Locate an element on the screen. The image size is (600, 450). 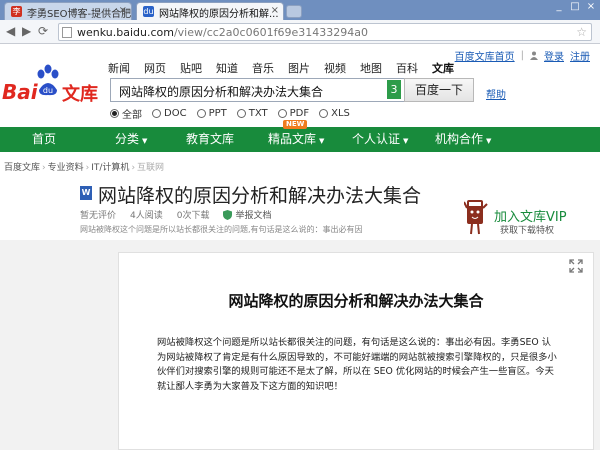
channel-nav: 新闻 网页 贴吧 知道 音乐 图片 视频 地图 百科 文库 is located at coordinates (288, 68).